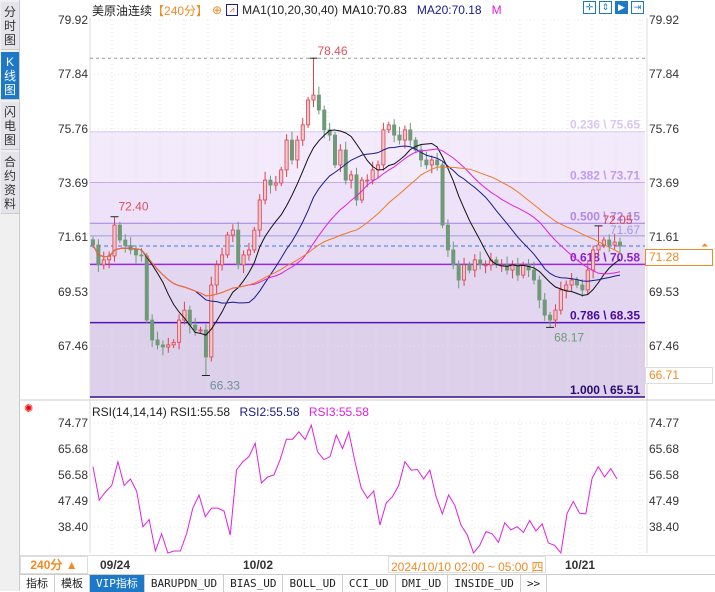 Image resolution: width=715 pixels, height=592 pixels. I want to click on ma20-value: MA20:70.18, so click(449, 10).